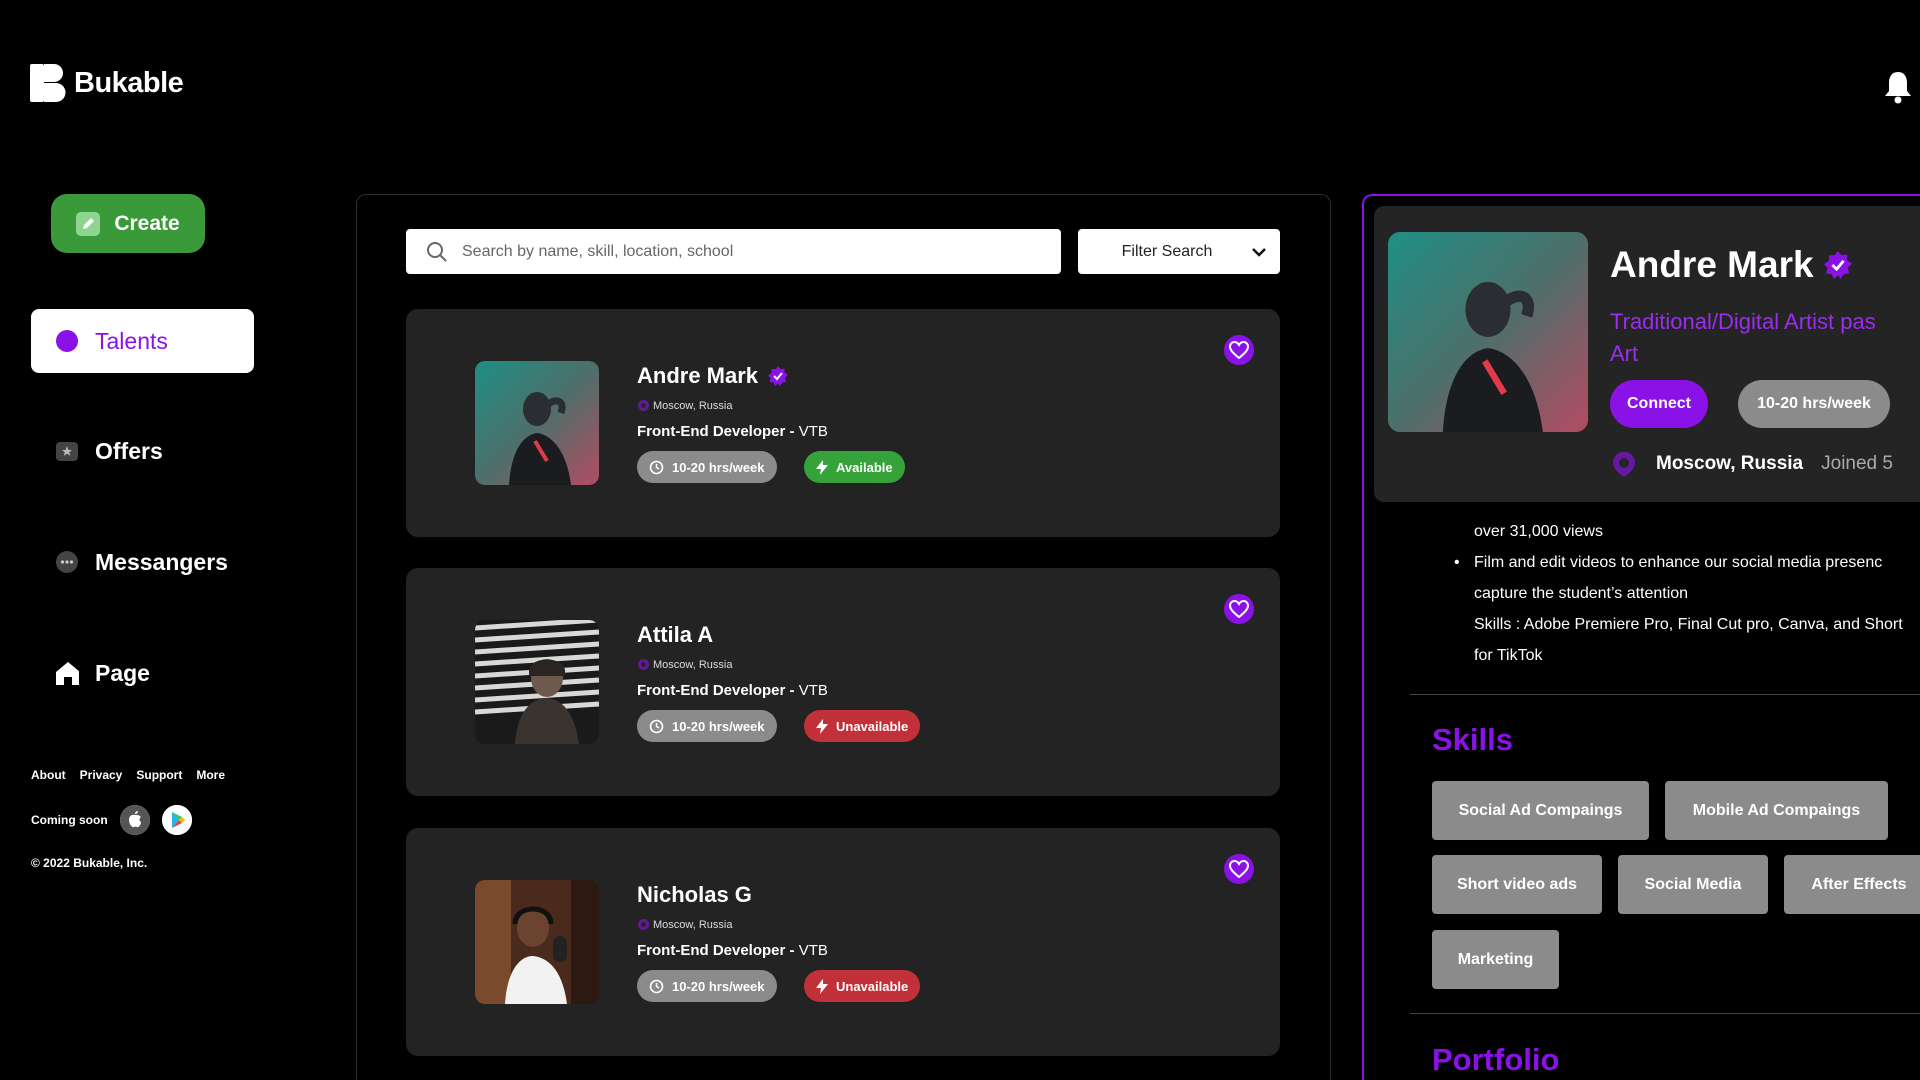 The image size is (1920, 1080). I want to click on sidebar-item-offers: Offers, so click(142, 451).